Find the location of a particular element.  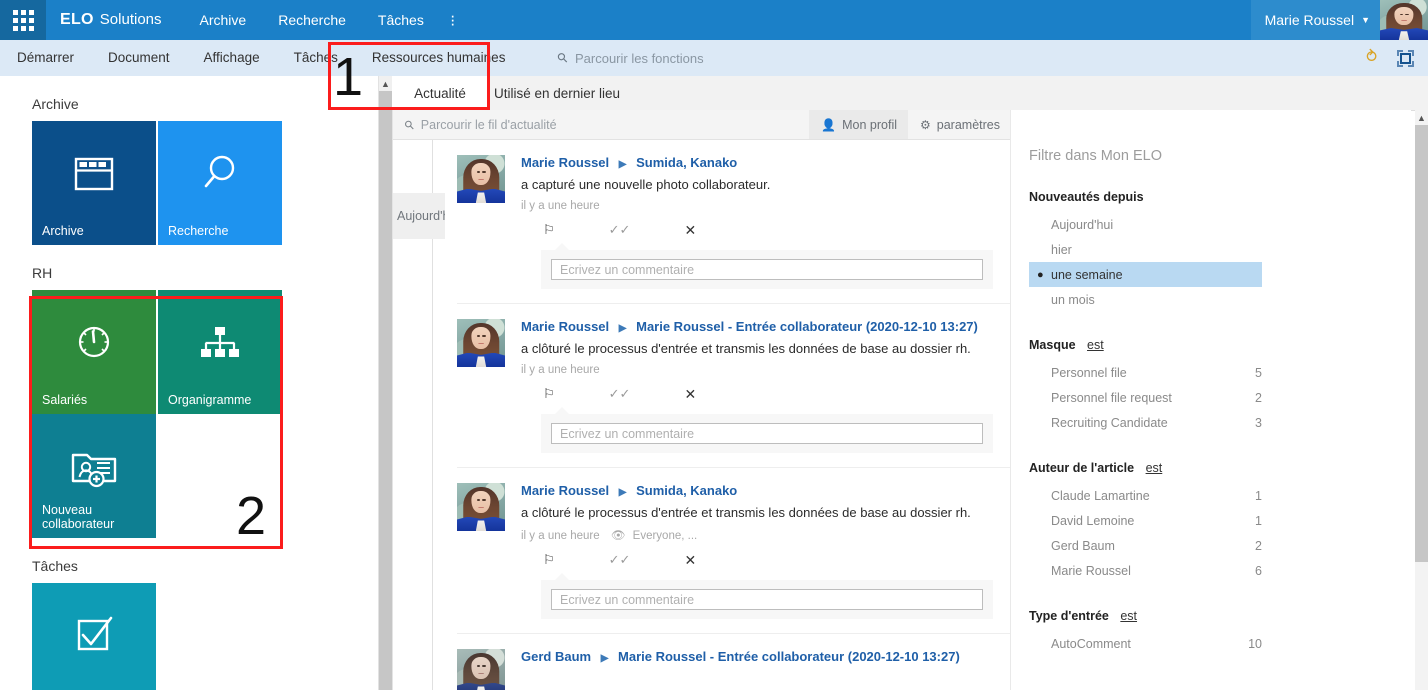

feed-search-input: ⚲ Parcourir le fil d'actualité is located at coordinates (601, 124).